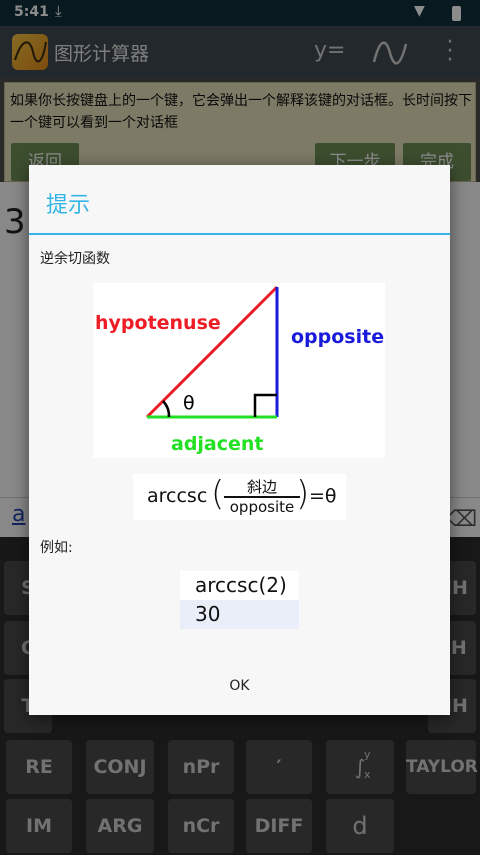 Image resolution: width=480 pixels, height=855 pixels. I want to click on right-angle-mark, so click(265, 405).